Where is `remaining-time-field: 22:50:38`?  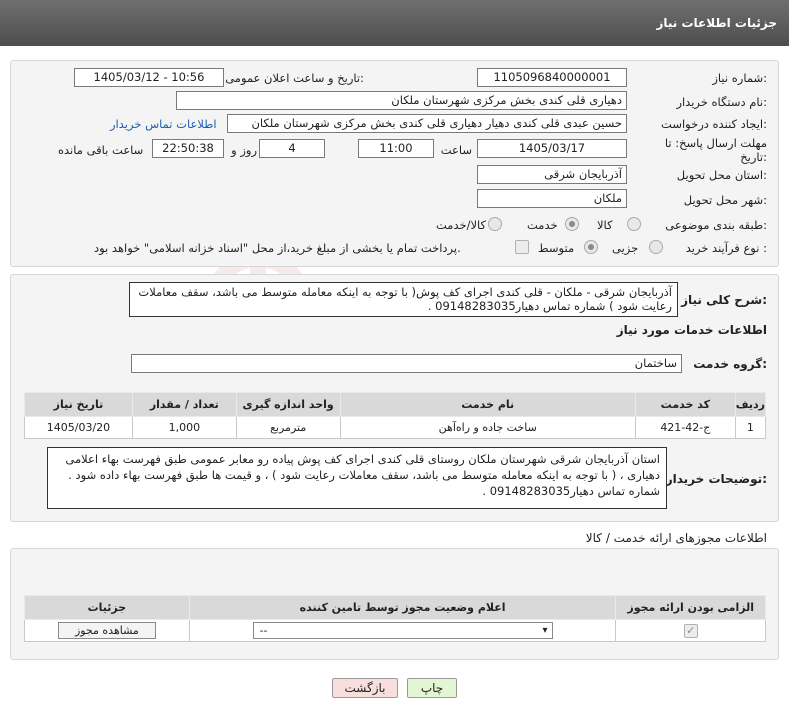
remaining-time-field: 22:50:38 is located at coordinates (188, 148).